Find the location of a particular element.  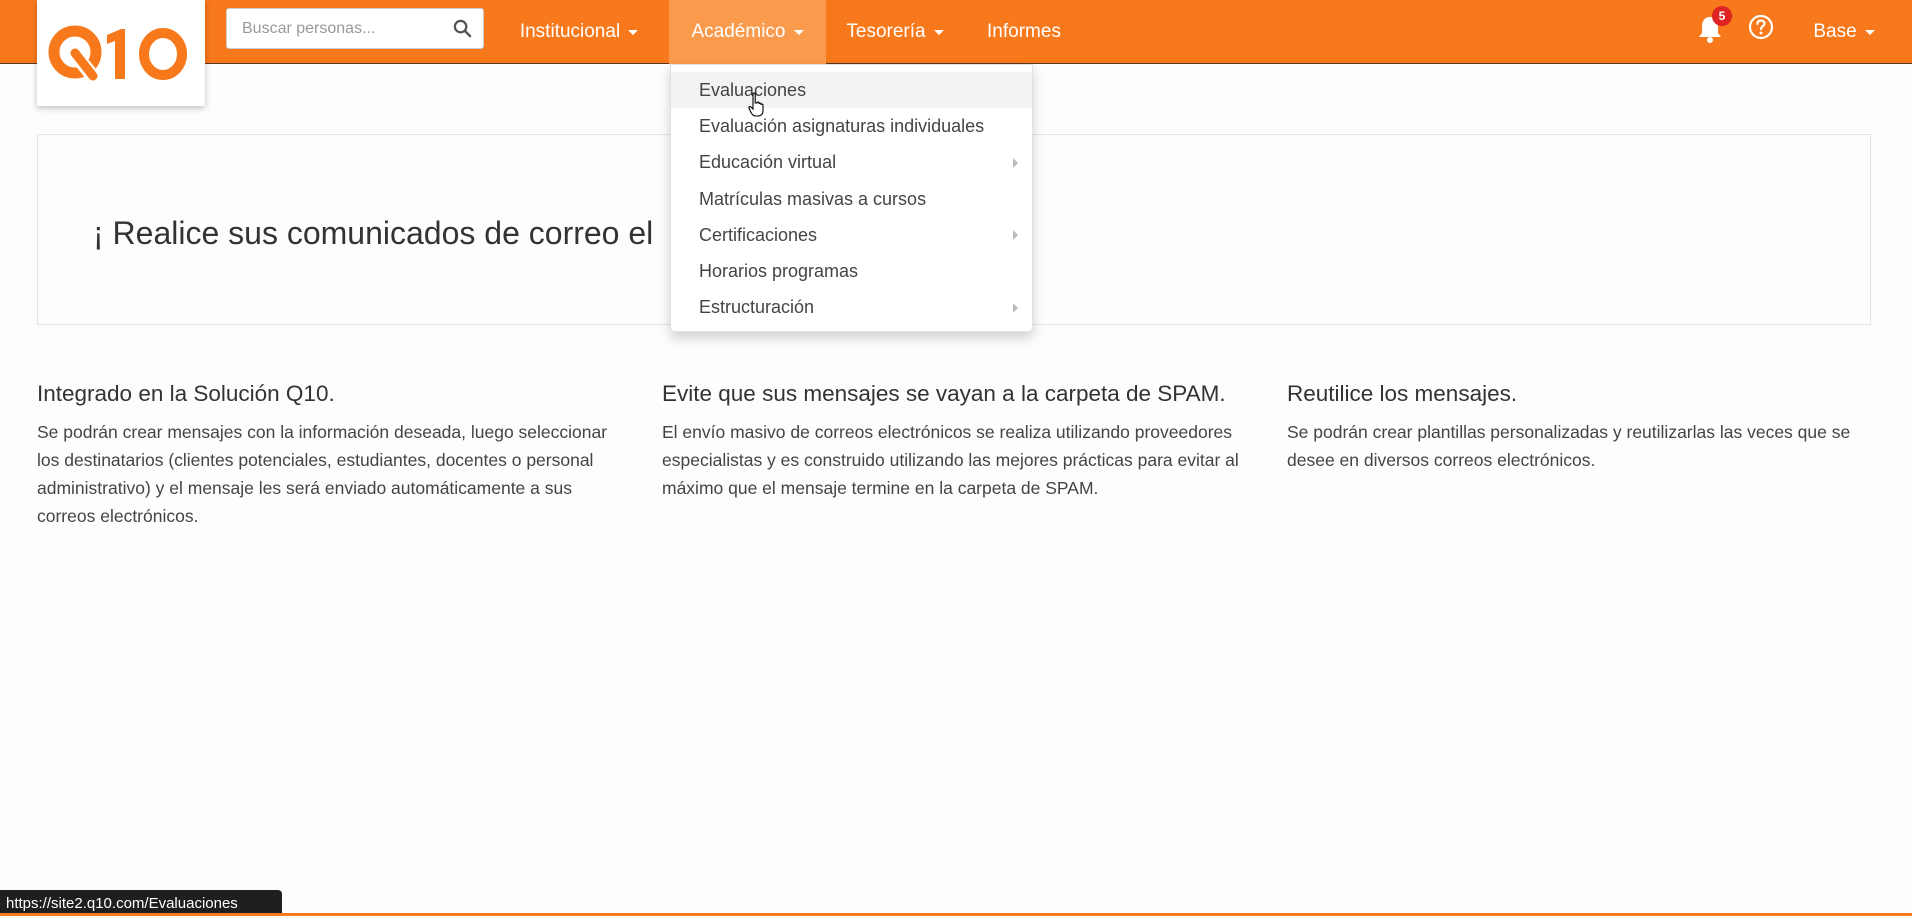

menu-item-estructuracion: Estructuración is located at coordinates (851, 308).